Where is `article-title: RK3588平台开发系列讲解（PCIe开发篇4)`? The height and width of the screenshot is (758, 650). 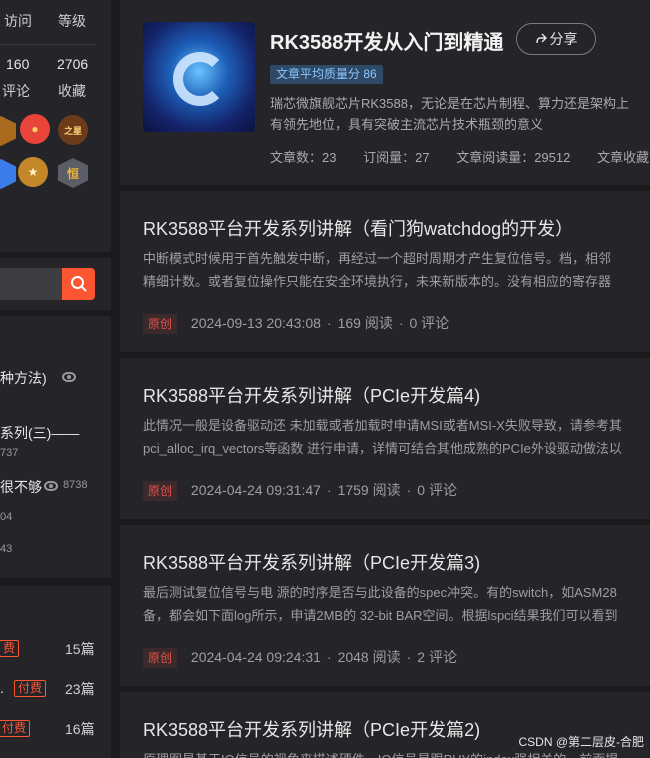
article-title: RK3588平台开发系列讲解（PCIe开发篇4) is located at coordinates (311, 395).